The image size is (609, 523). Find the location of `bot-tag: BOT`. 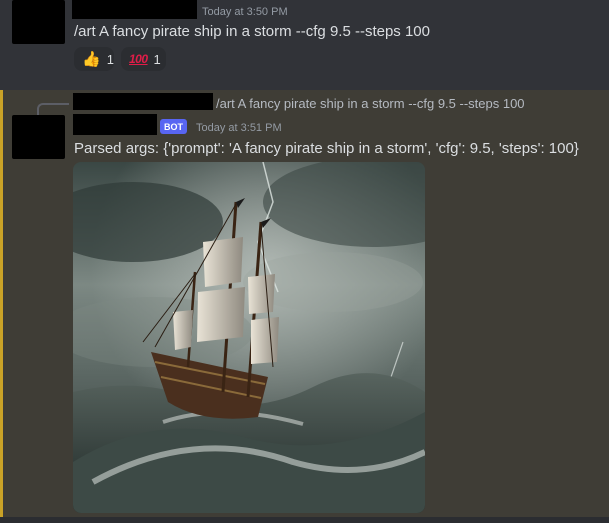

bot-tag: BOT is located at coordinates (173, 126).